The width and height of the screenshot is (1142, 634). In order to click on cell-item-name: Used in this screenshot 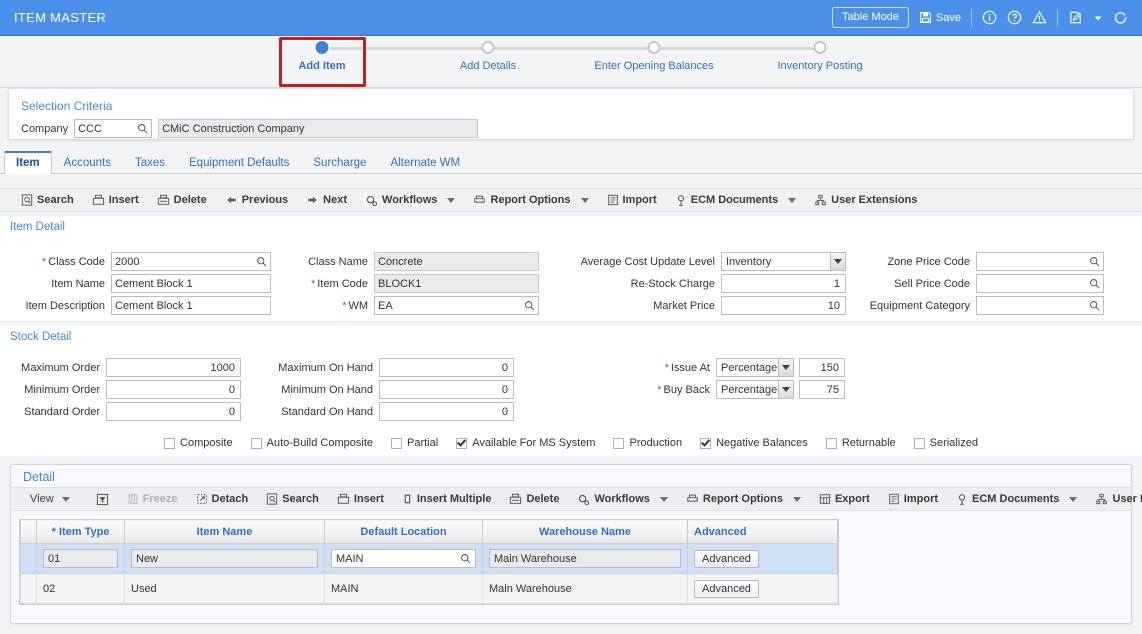, I will do `click(224, 588)`.